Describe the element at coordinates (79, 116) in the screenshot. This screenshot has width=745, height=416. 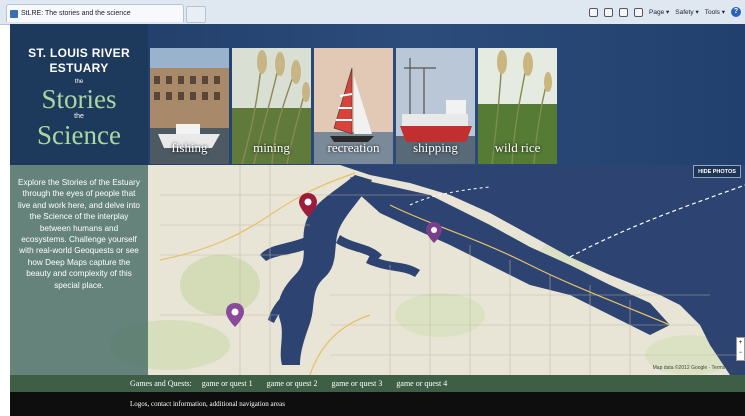
I see `title-the-2: the` at that location.